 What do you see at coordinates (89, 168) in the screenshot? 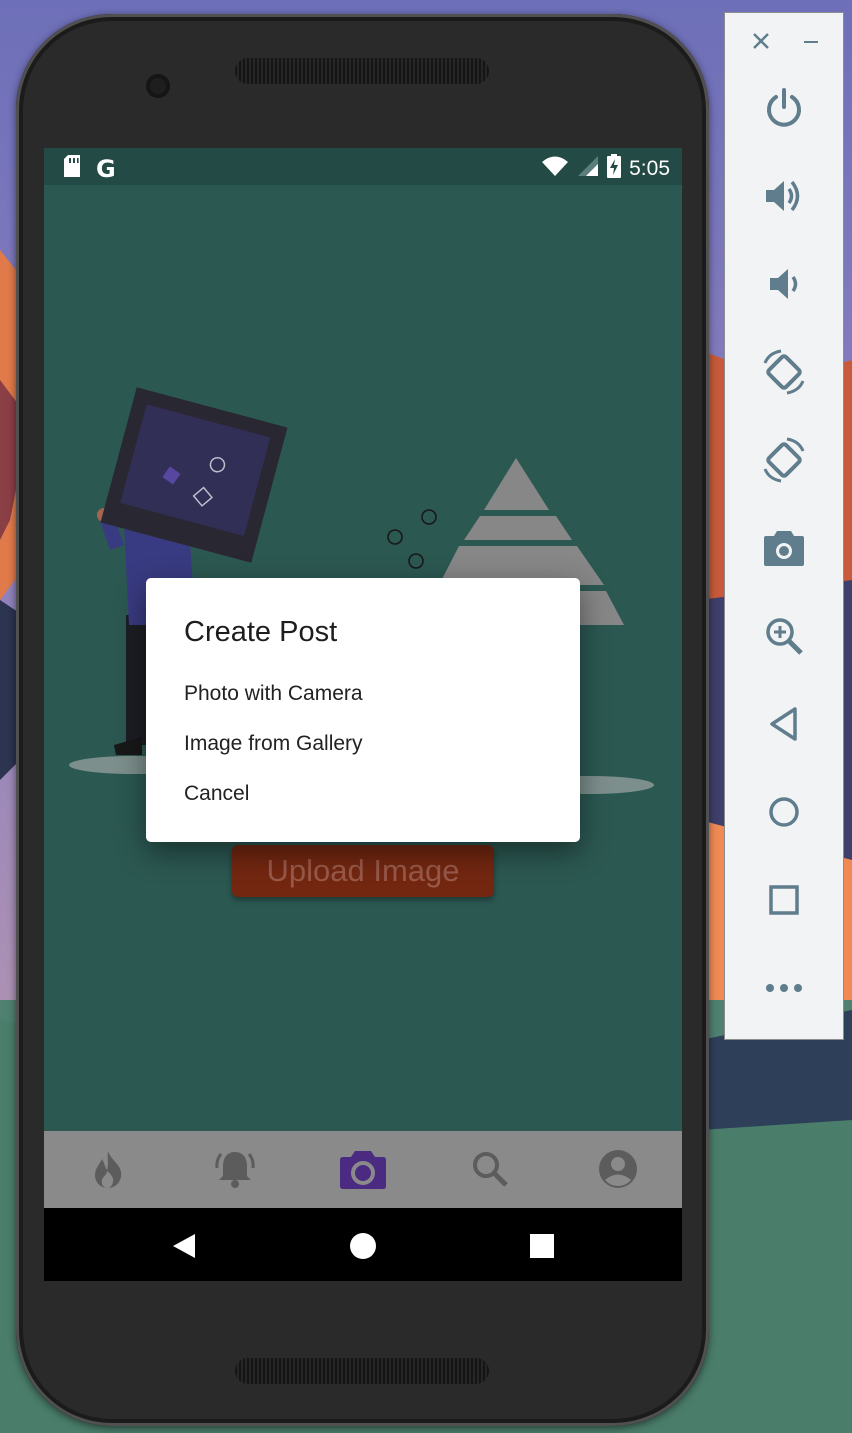
I see `status-left-icons: G` at bounding box center [89, 168].